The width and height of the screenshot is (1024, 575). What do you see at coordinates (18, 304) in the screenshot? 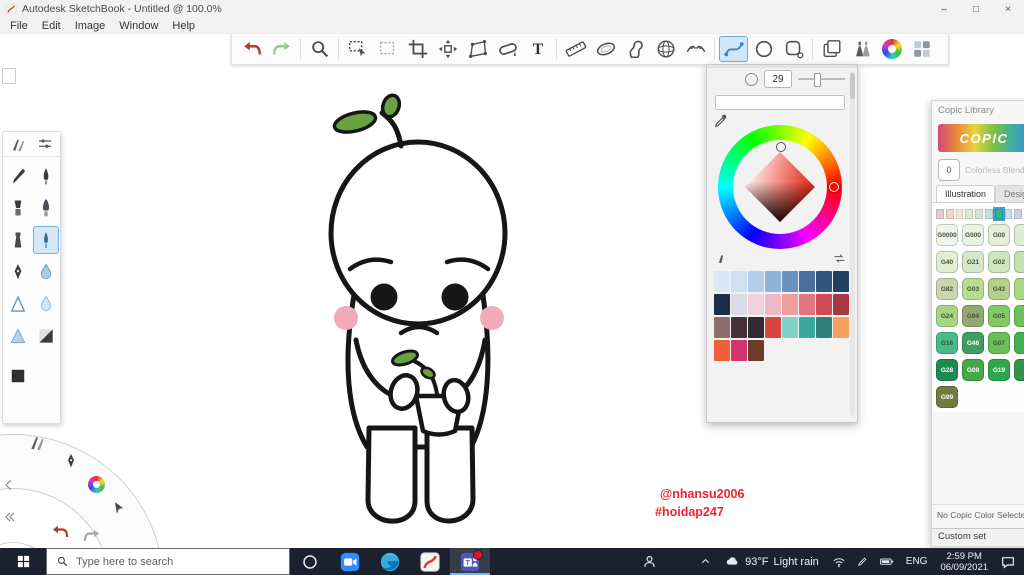
I see `brush-smear` at bounding box center [18, 304].